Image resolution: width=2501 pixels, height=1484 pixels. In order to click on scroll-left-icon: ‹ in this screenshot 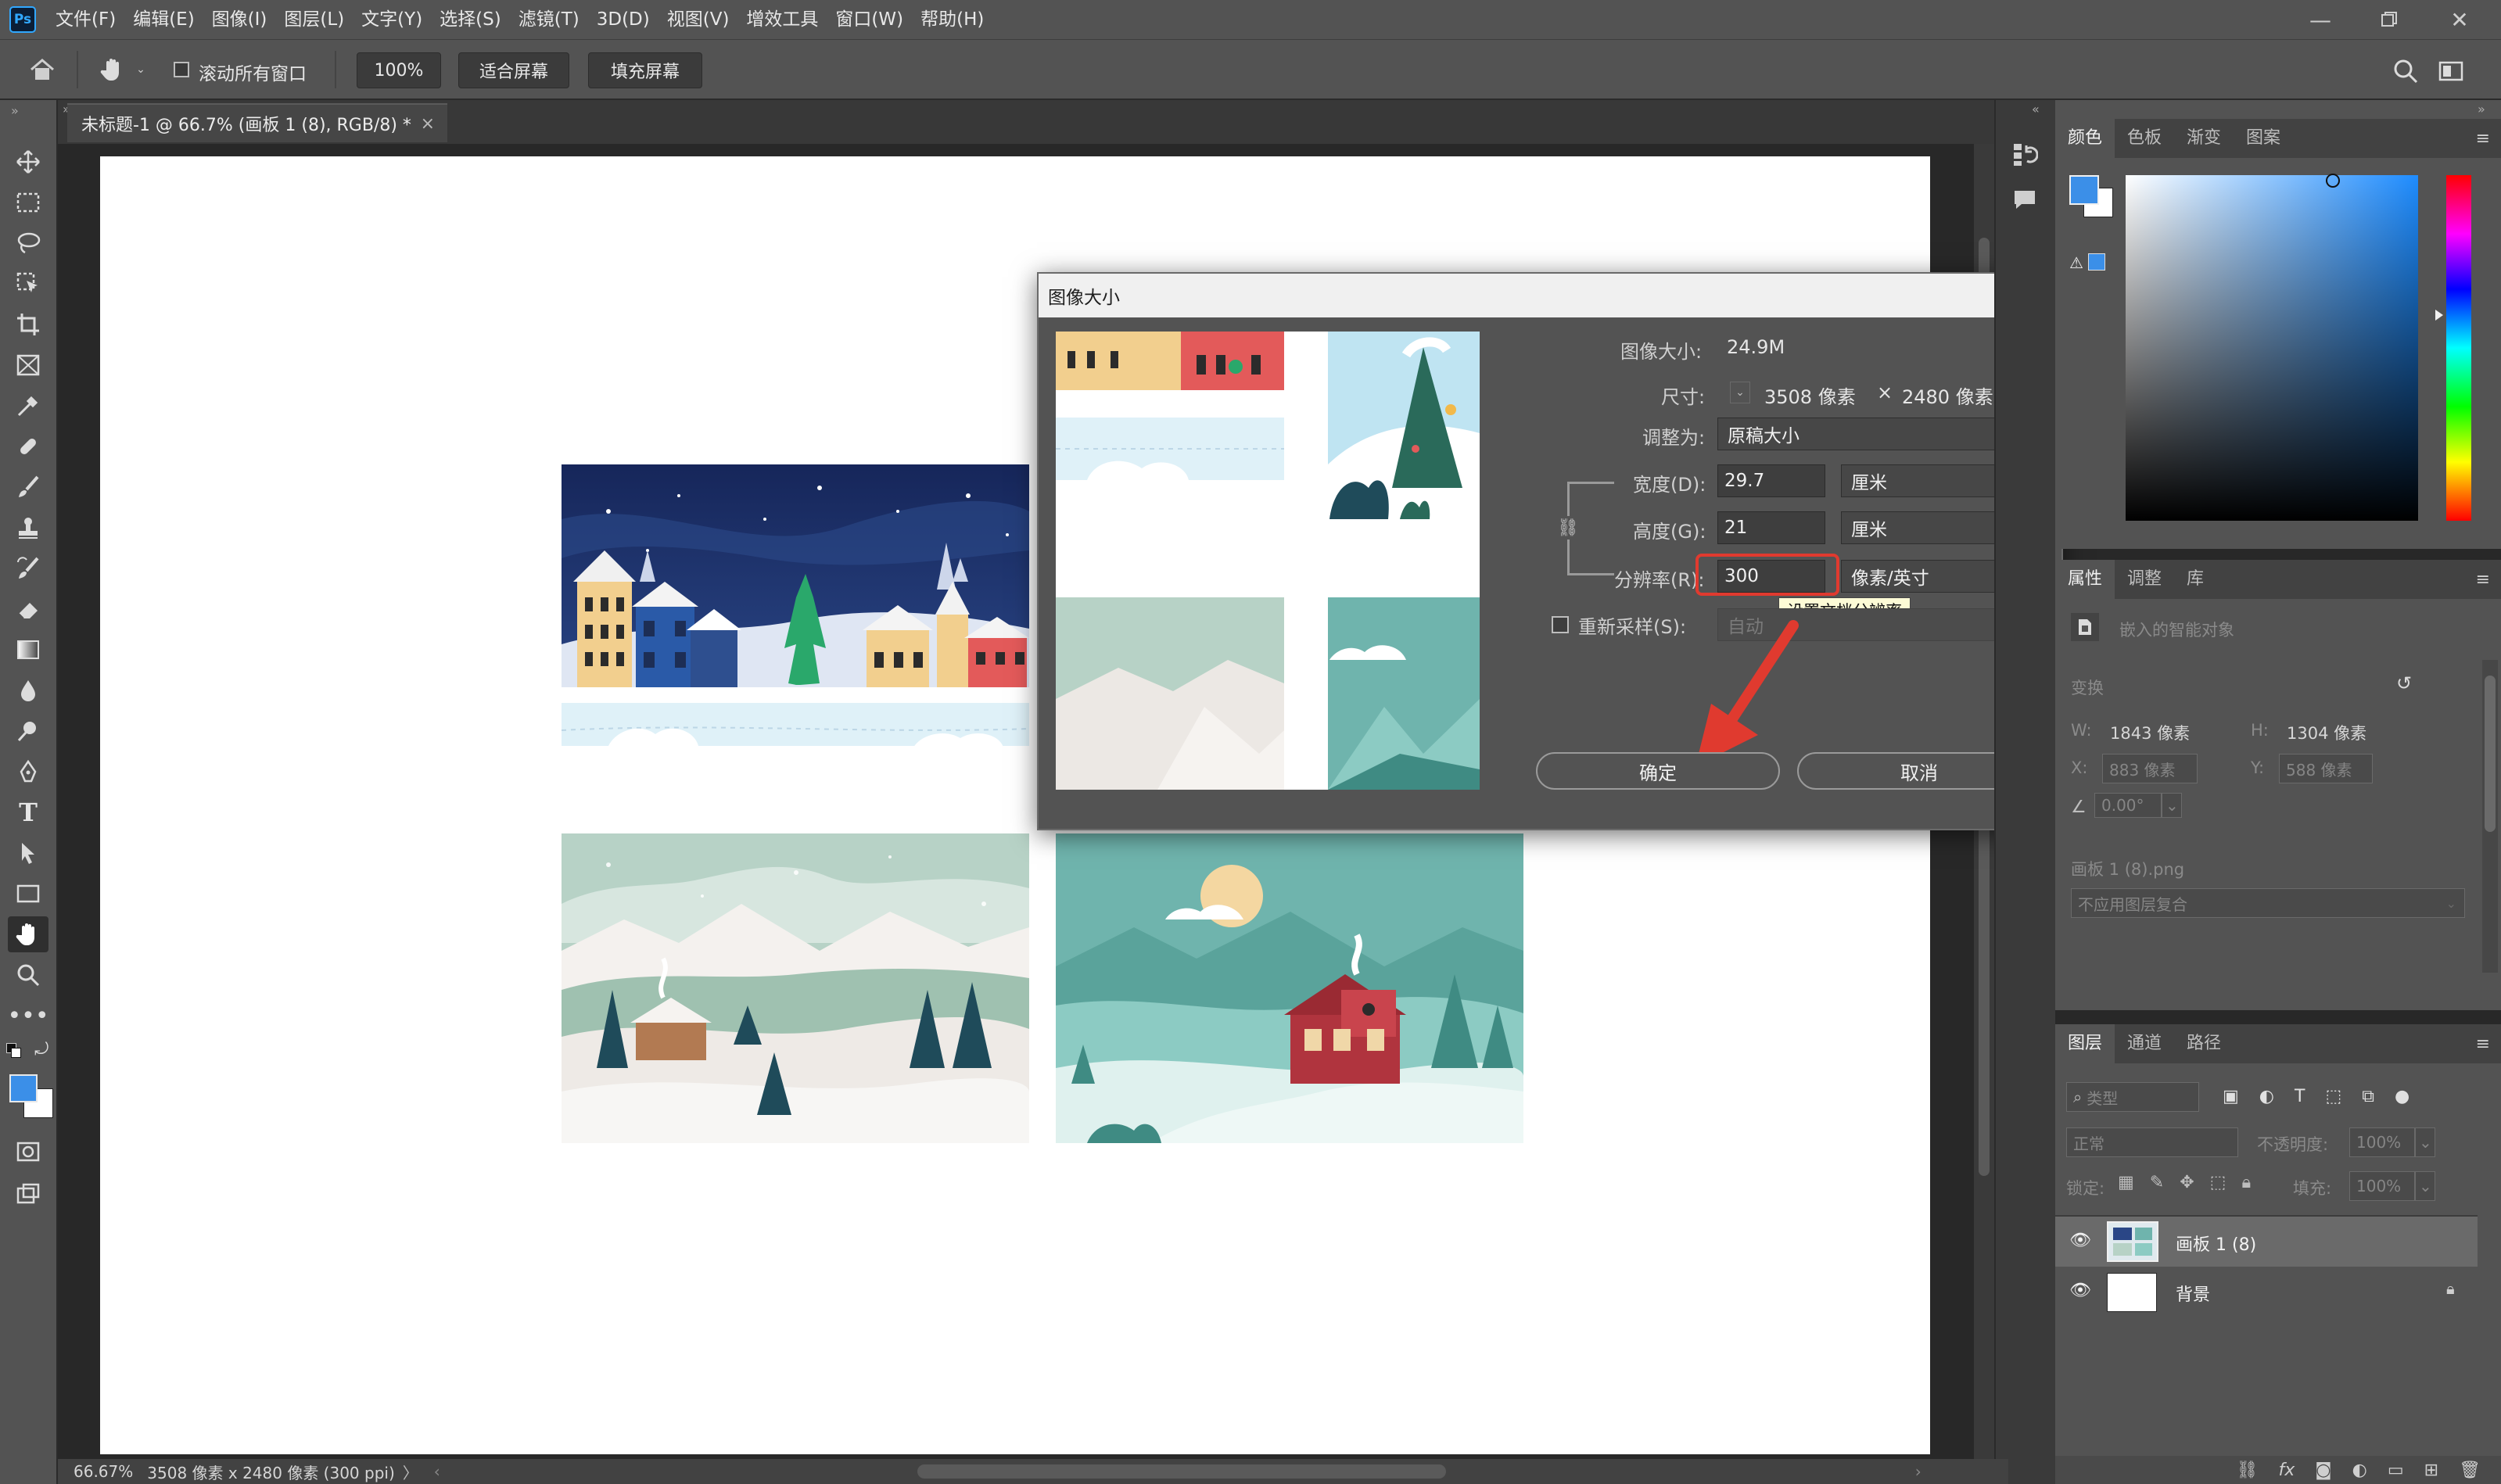, I will do `click(437, 1471)`.